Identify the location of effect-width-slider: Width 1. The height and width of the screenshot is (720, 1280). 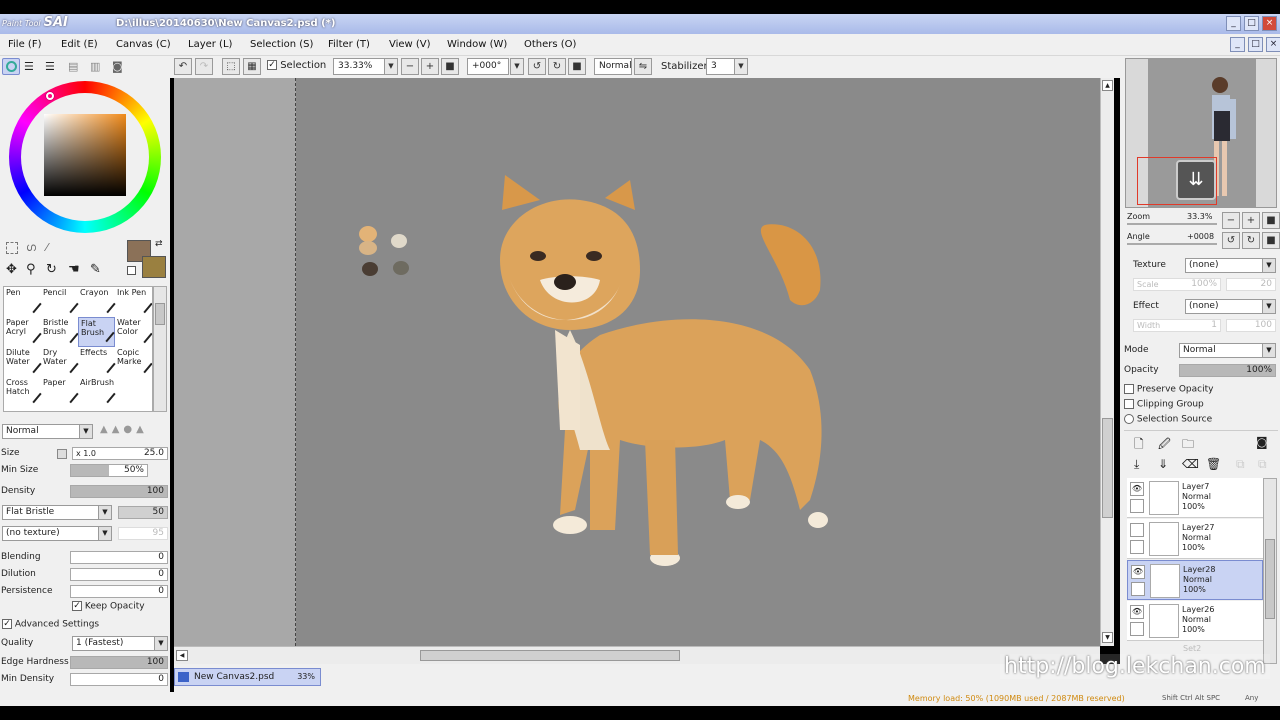
(1177, 325).